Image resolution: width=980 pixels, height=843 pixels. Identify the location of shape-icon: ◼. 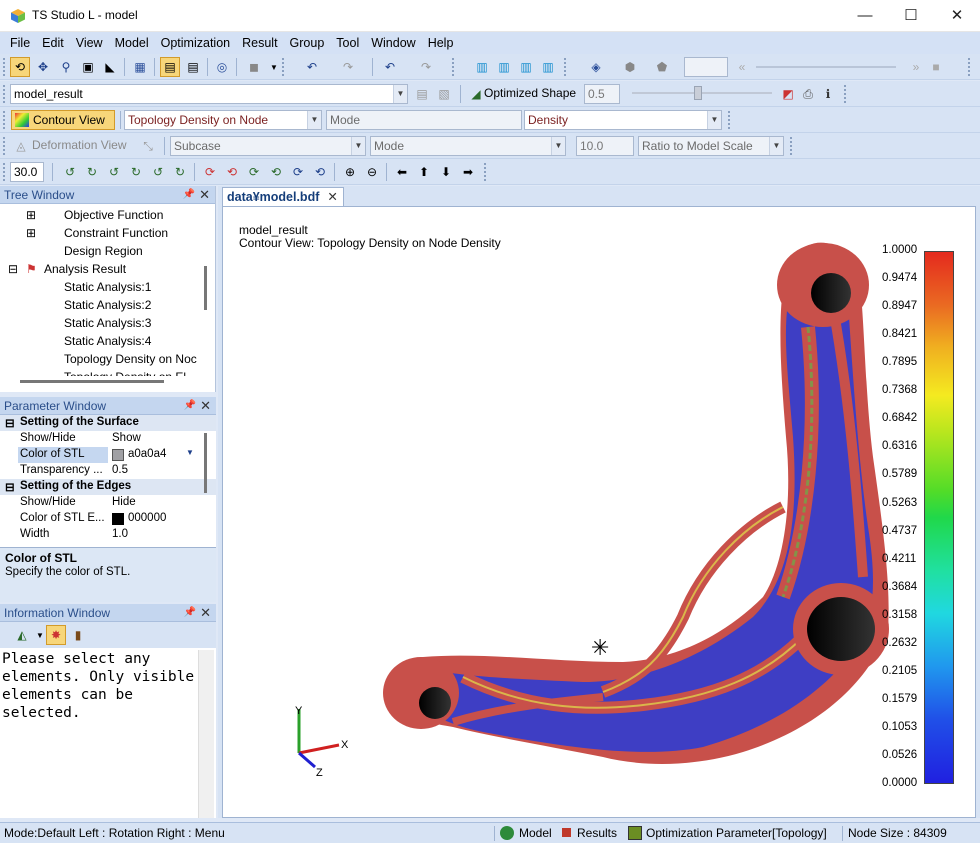
(254, 67).